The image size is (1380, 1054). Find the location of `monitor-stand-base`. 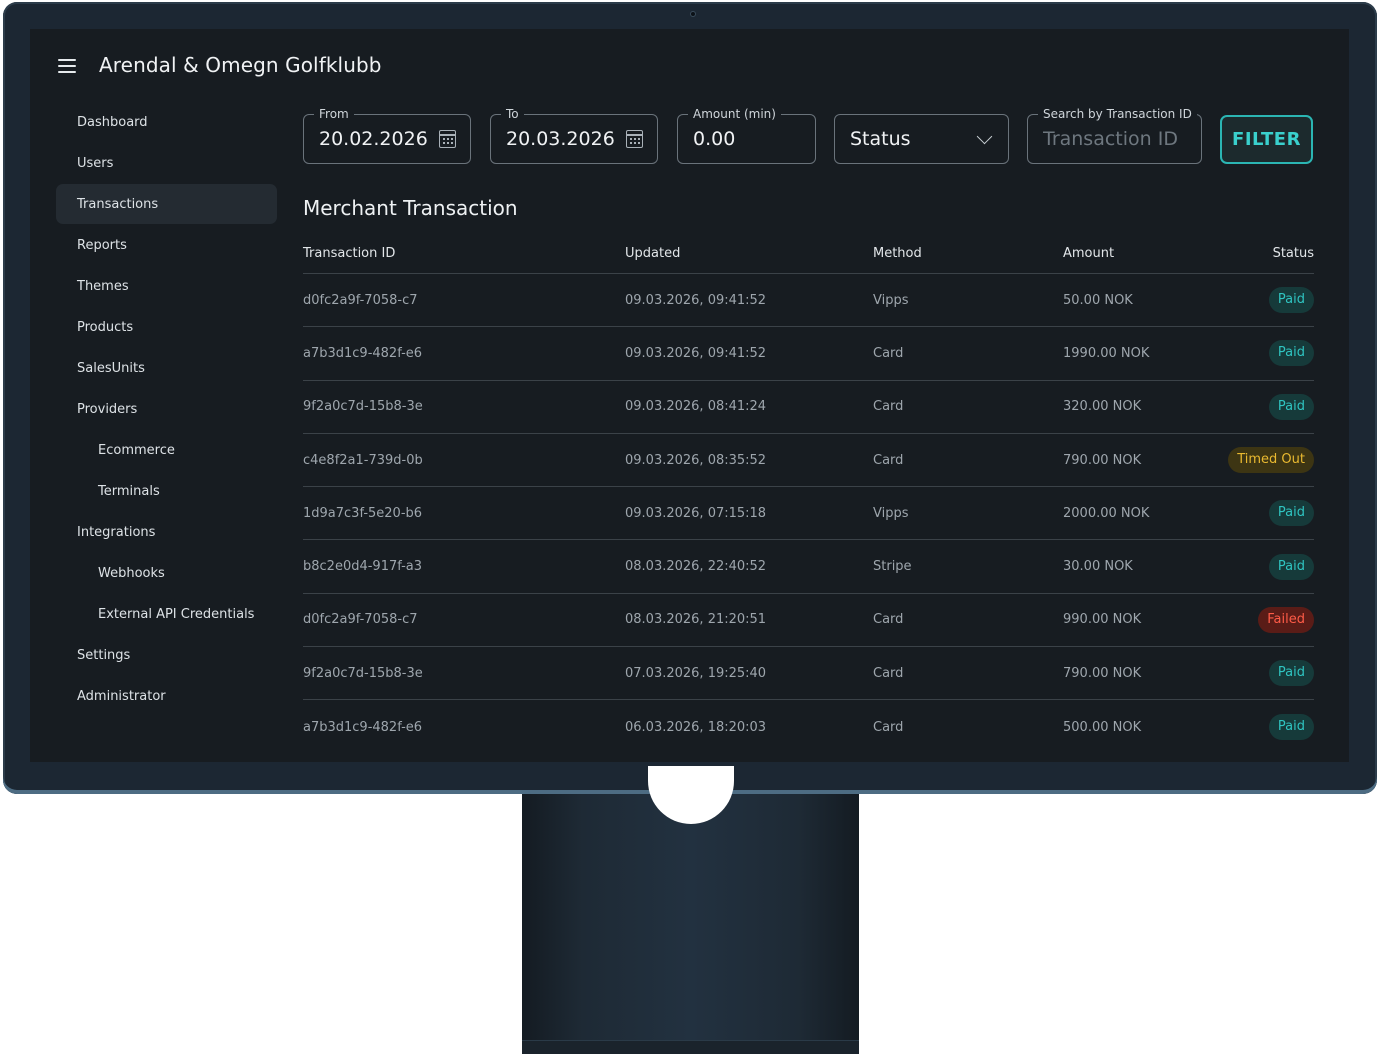

monitor-stand-base is located at coordinates (690, 1047).